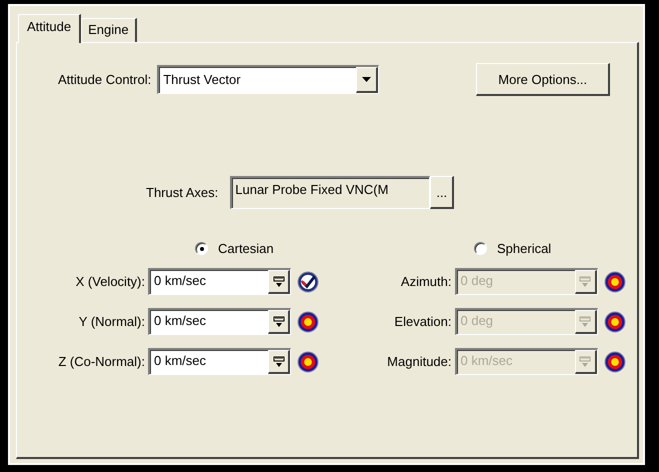 This screenshot has width=659, height=472. What do you see at coordinates (105, 79) in the screenshot?
I see `attitude-control-label: Attitude Control:` at bounding box center [105, 79].